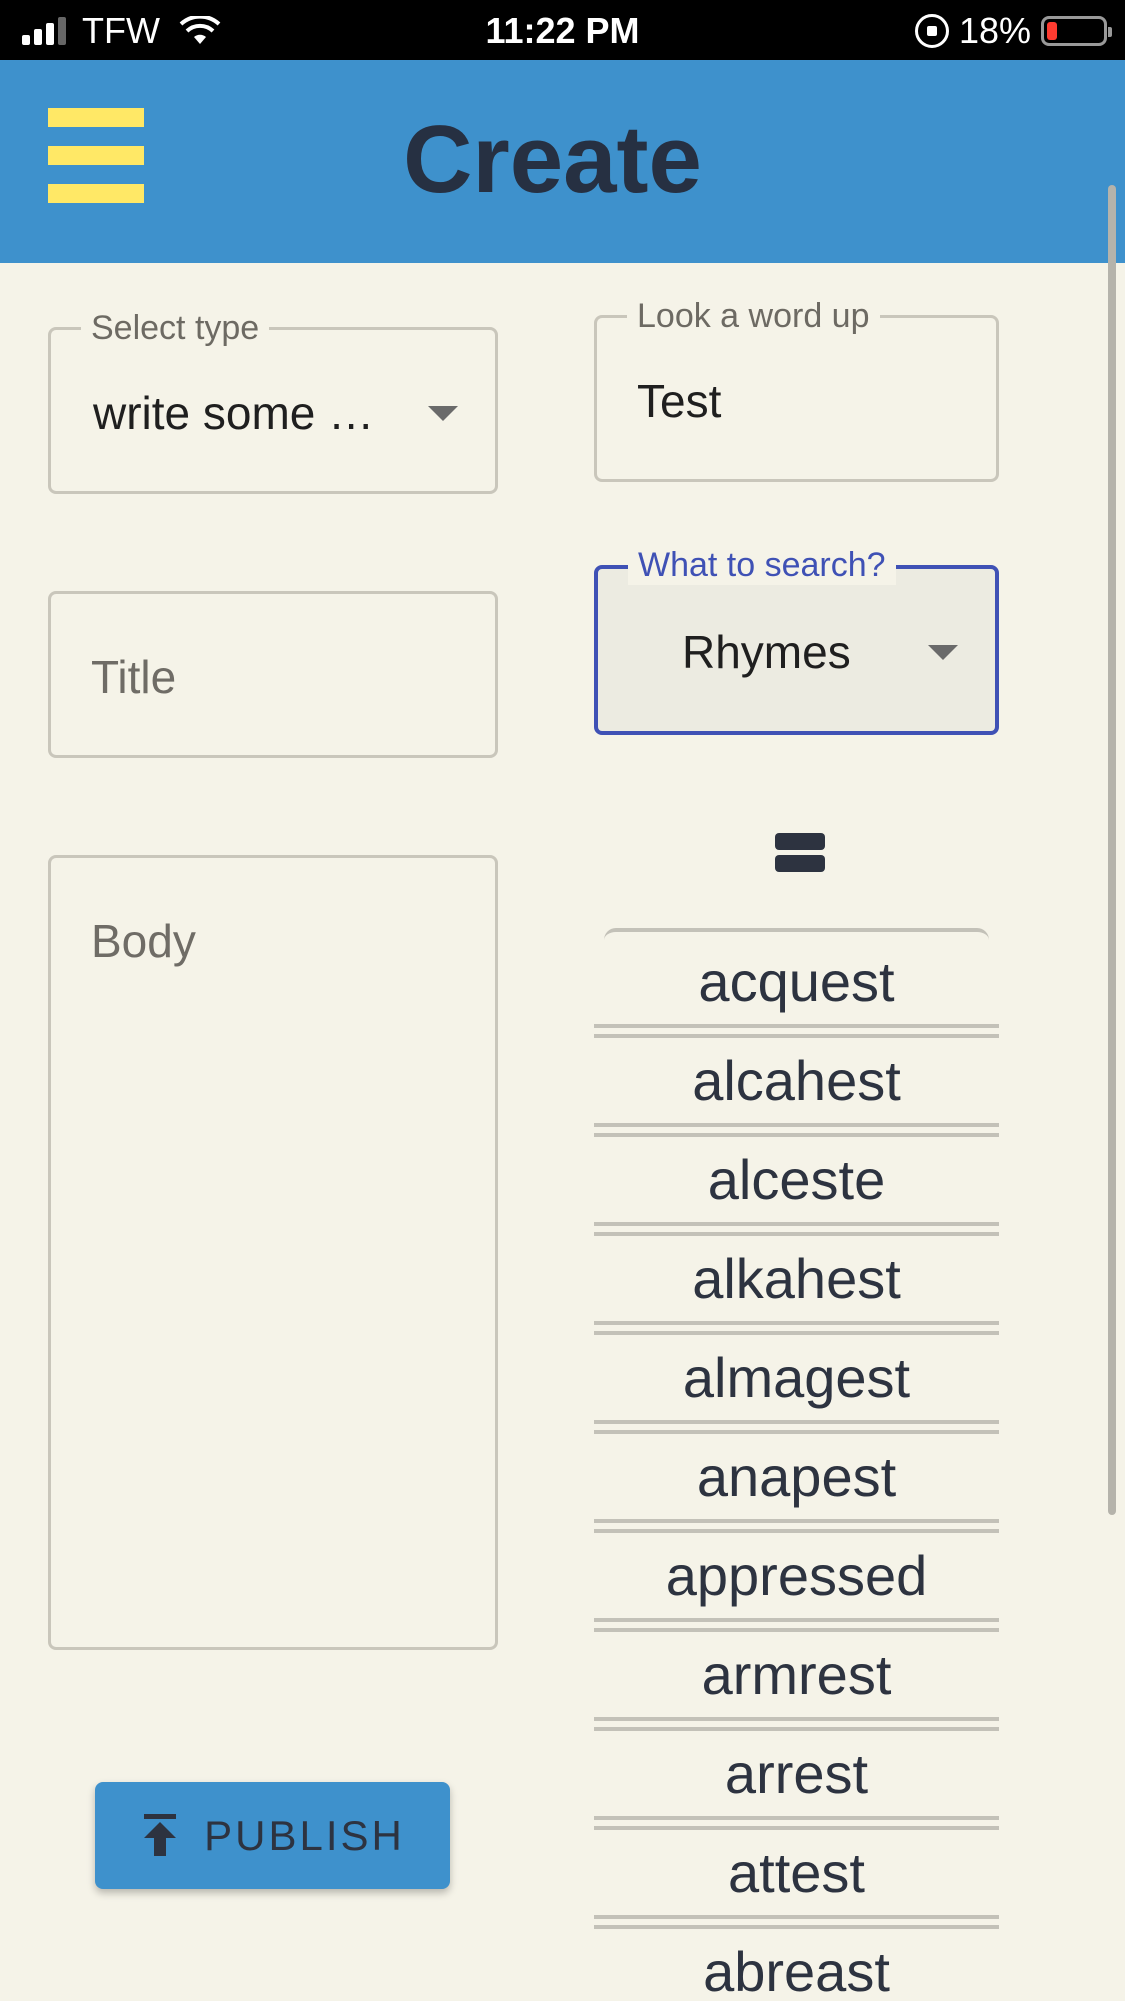 Image resolution: width=1125 pixels, height=2001 pixels. What do you see at coordinates (96, 156) in the screenshot?
I see `hamburger-menu-icon` at bounding box center [96, 156].